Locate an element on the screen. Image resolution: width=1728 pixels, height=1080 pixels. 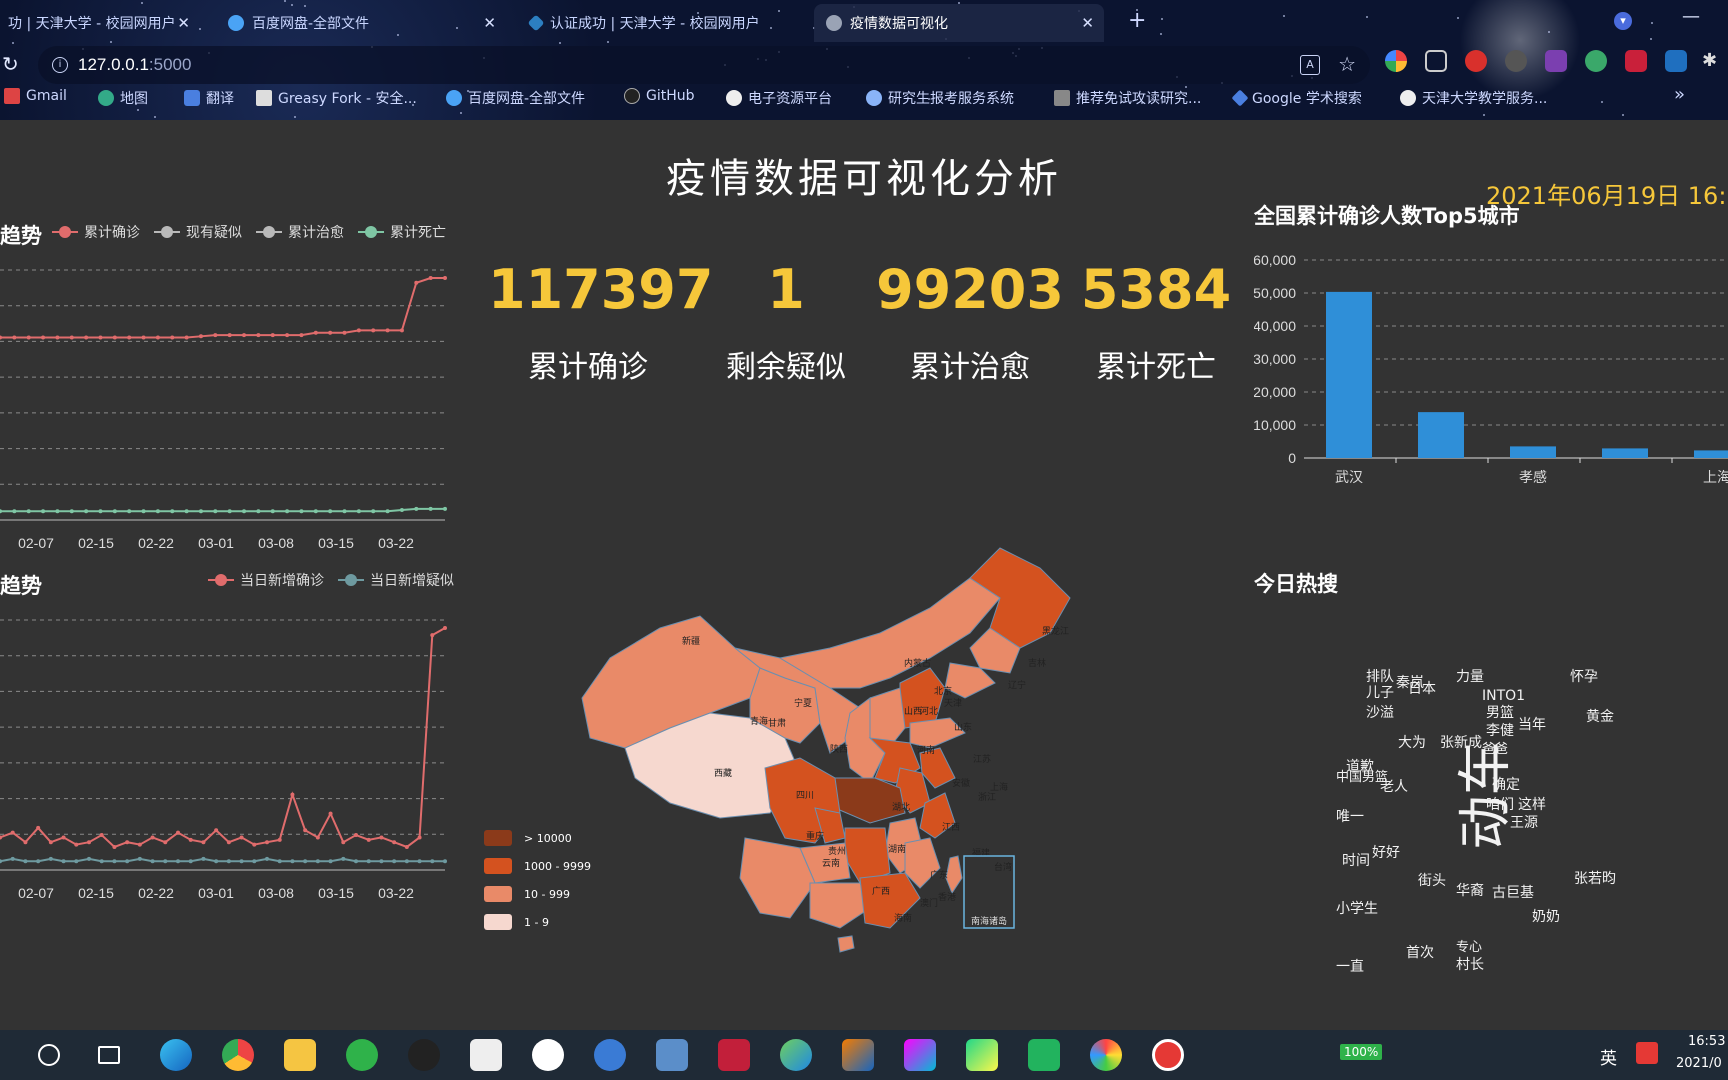
bookmark-gmail: Gmail is located at coordinates (35, 96).